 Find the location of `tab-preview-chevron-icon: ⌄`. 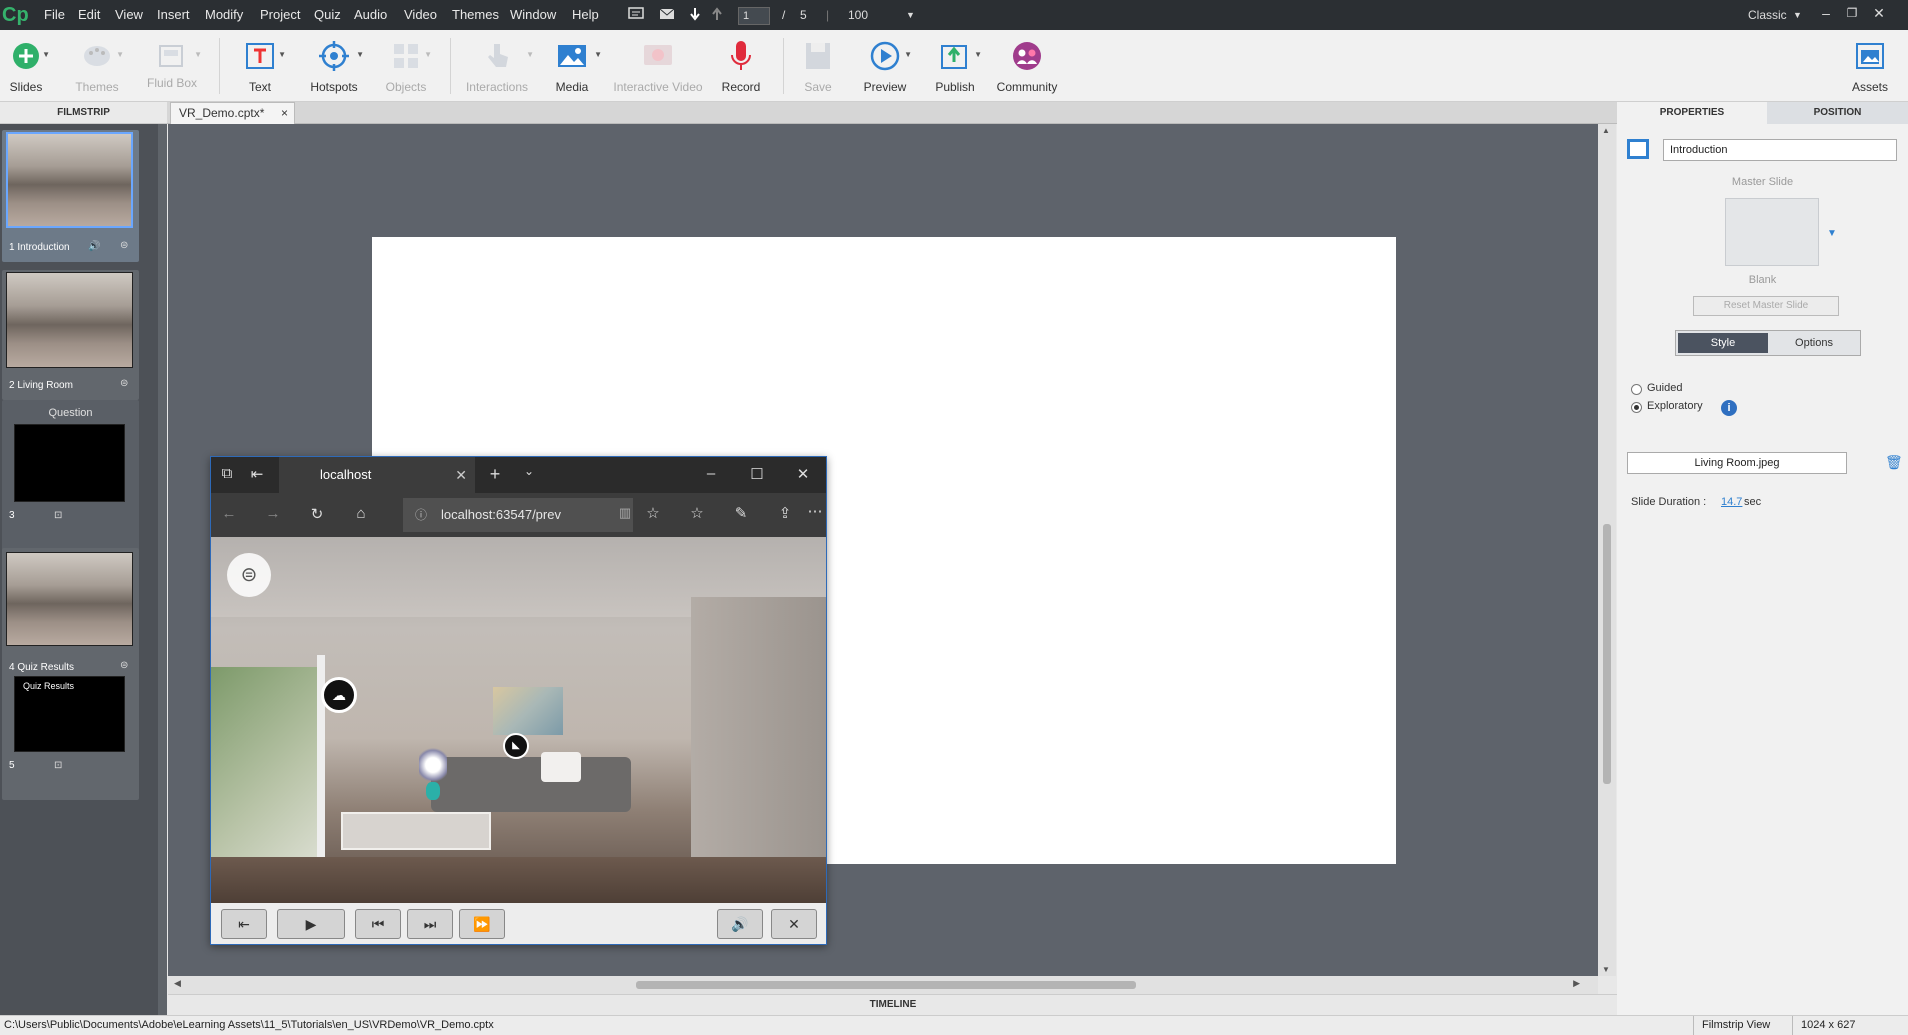

tab-preview-chevron-icon: ⌄ is located at coordinates (529, 471).